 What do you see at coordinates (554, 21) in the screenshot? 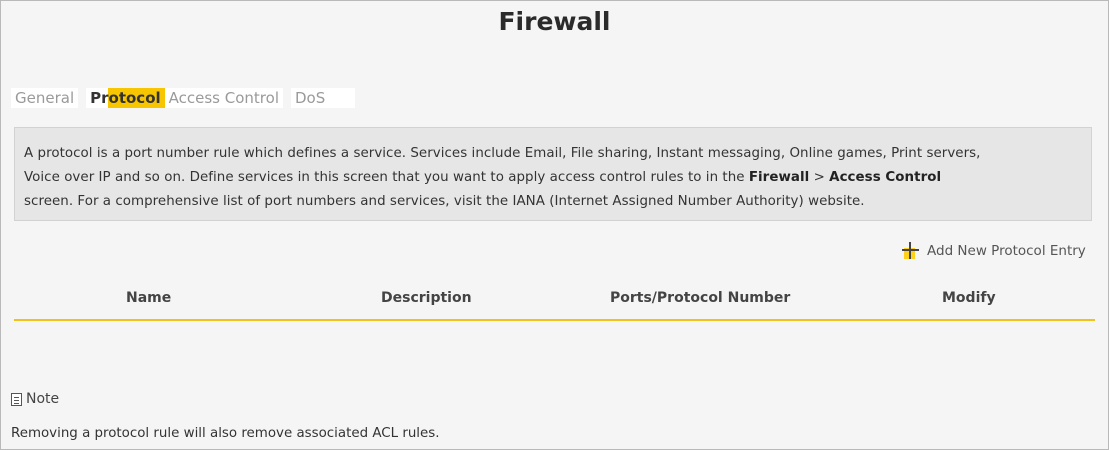
I see `page-title: Firewall` at bounding box center [554, 21].